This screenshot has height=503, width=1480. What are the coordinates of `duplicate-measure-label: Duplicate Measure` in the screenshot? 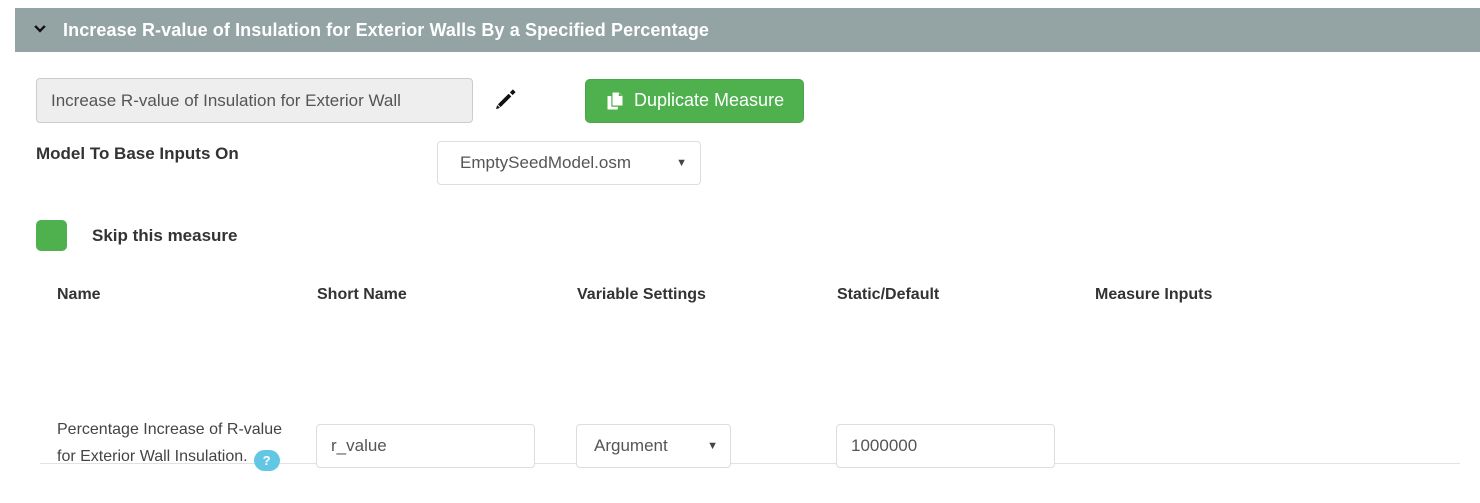 It's located at (709, 100).